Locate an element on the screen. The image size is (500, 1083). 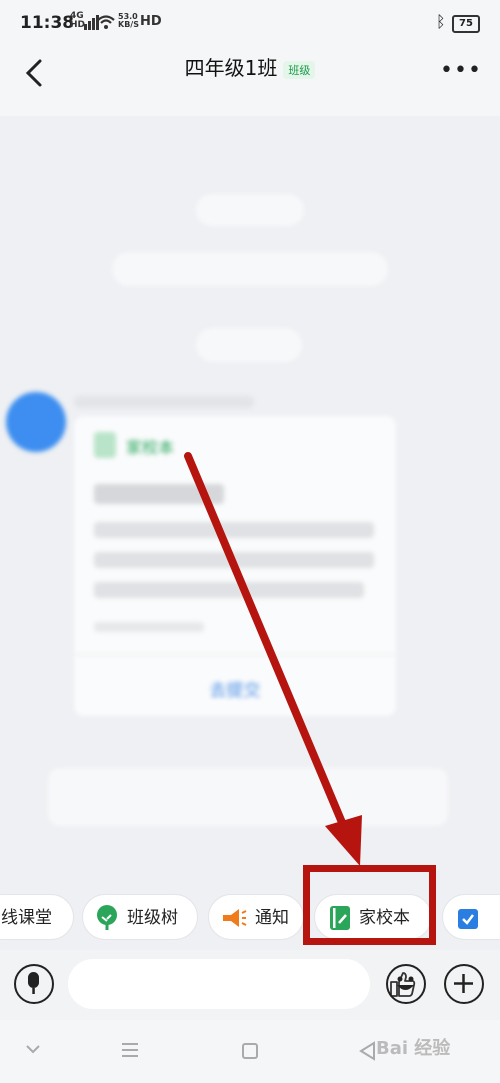
page-title: 四年级1班 班级 is located at coordinates (250, 66).